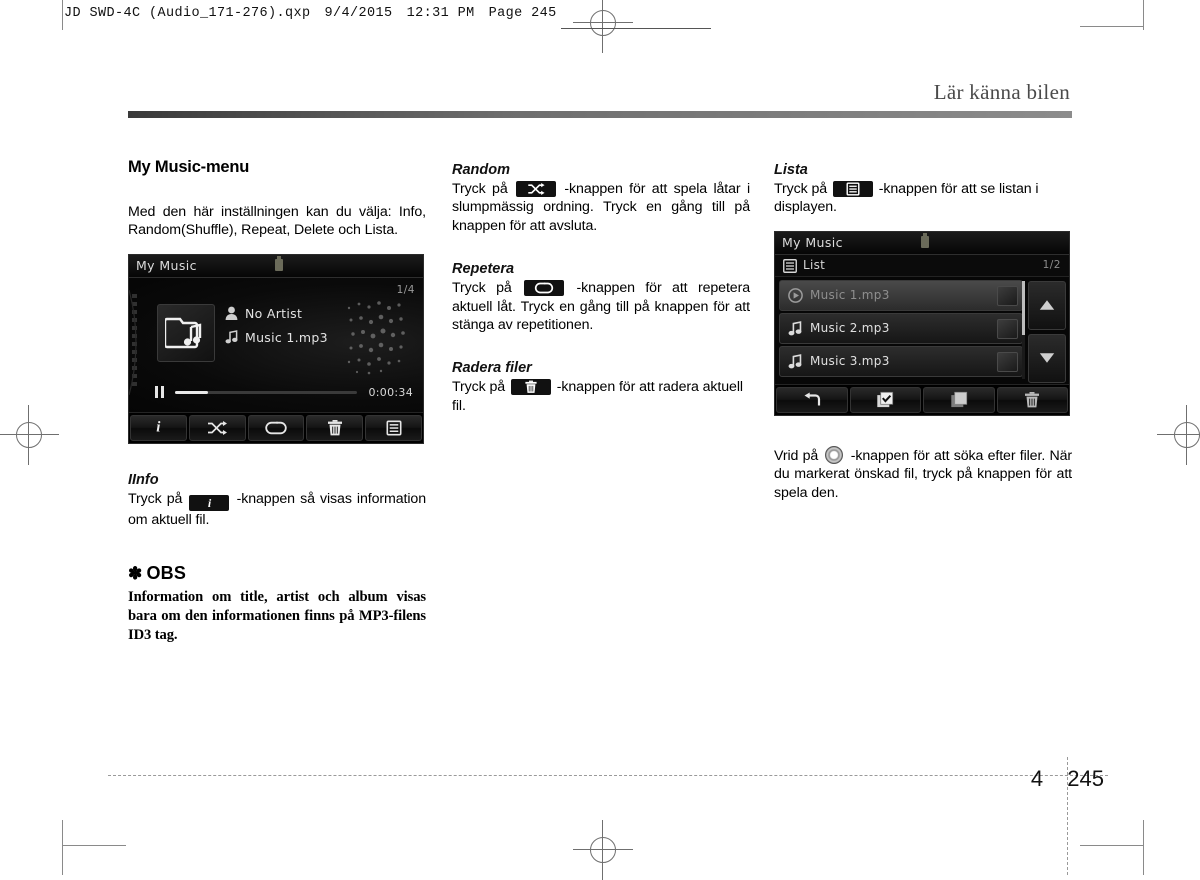 This screenshot has height=880, width=1200. I want to click on slug-page: Page 245, so click(522, 13).